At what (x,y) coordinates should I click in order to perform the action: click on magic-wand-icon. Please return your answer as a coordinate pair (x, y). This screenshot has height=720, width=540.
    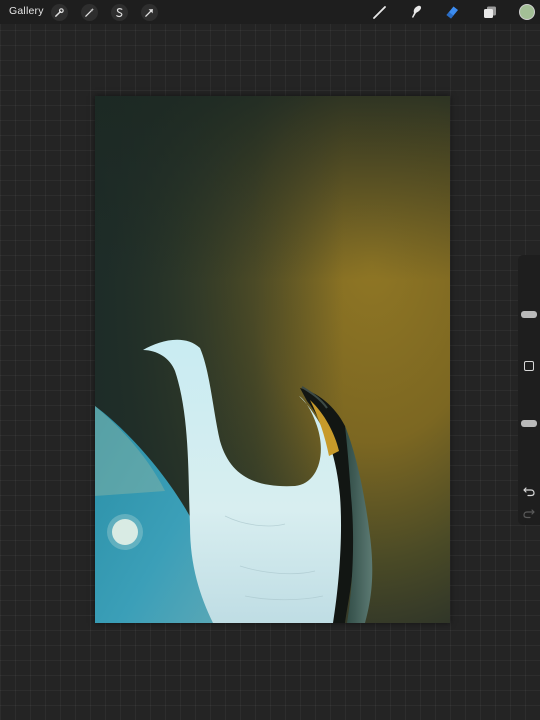
    Looking at the image, I should click on (89, 12).